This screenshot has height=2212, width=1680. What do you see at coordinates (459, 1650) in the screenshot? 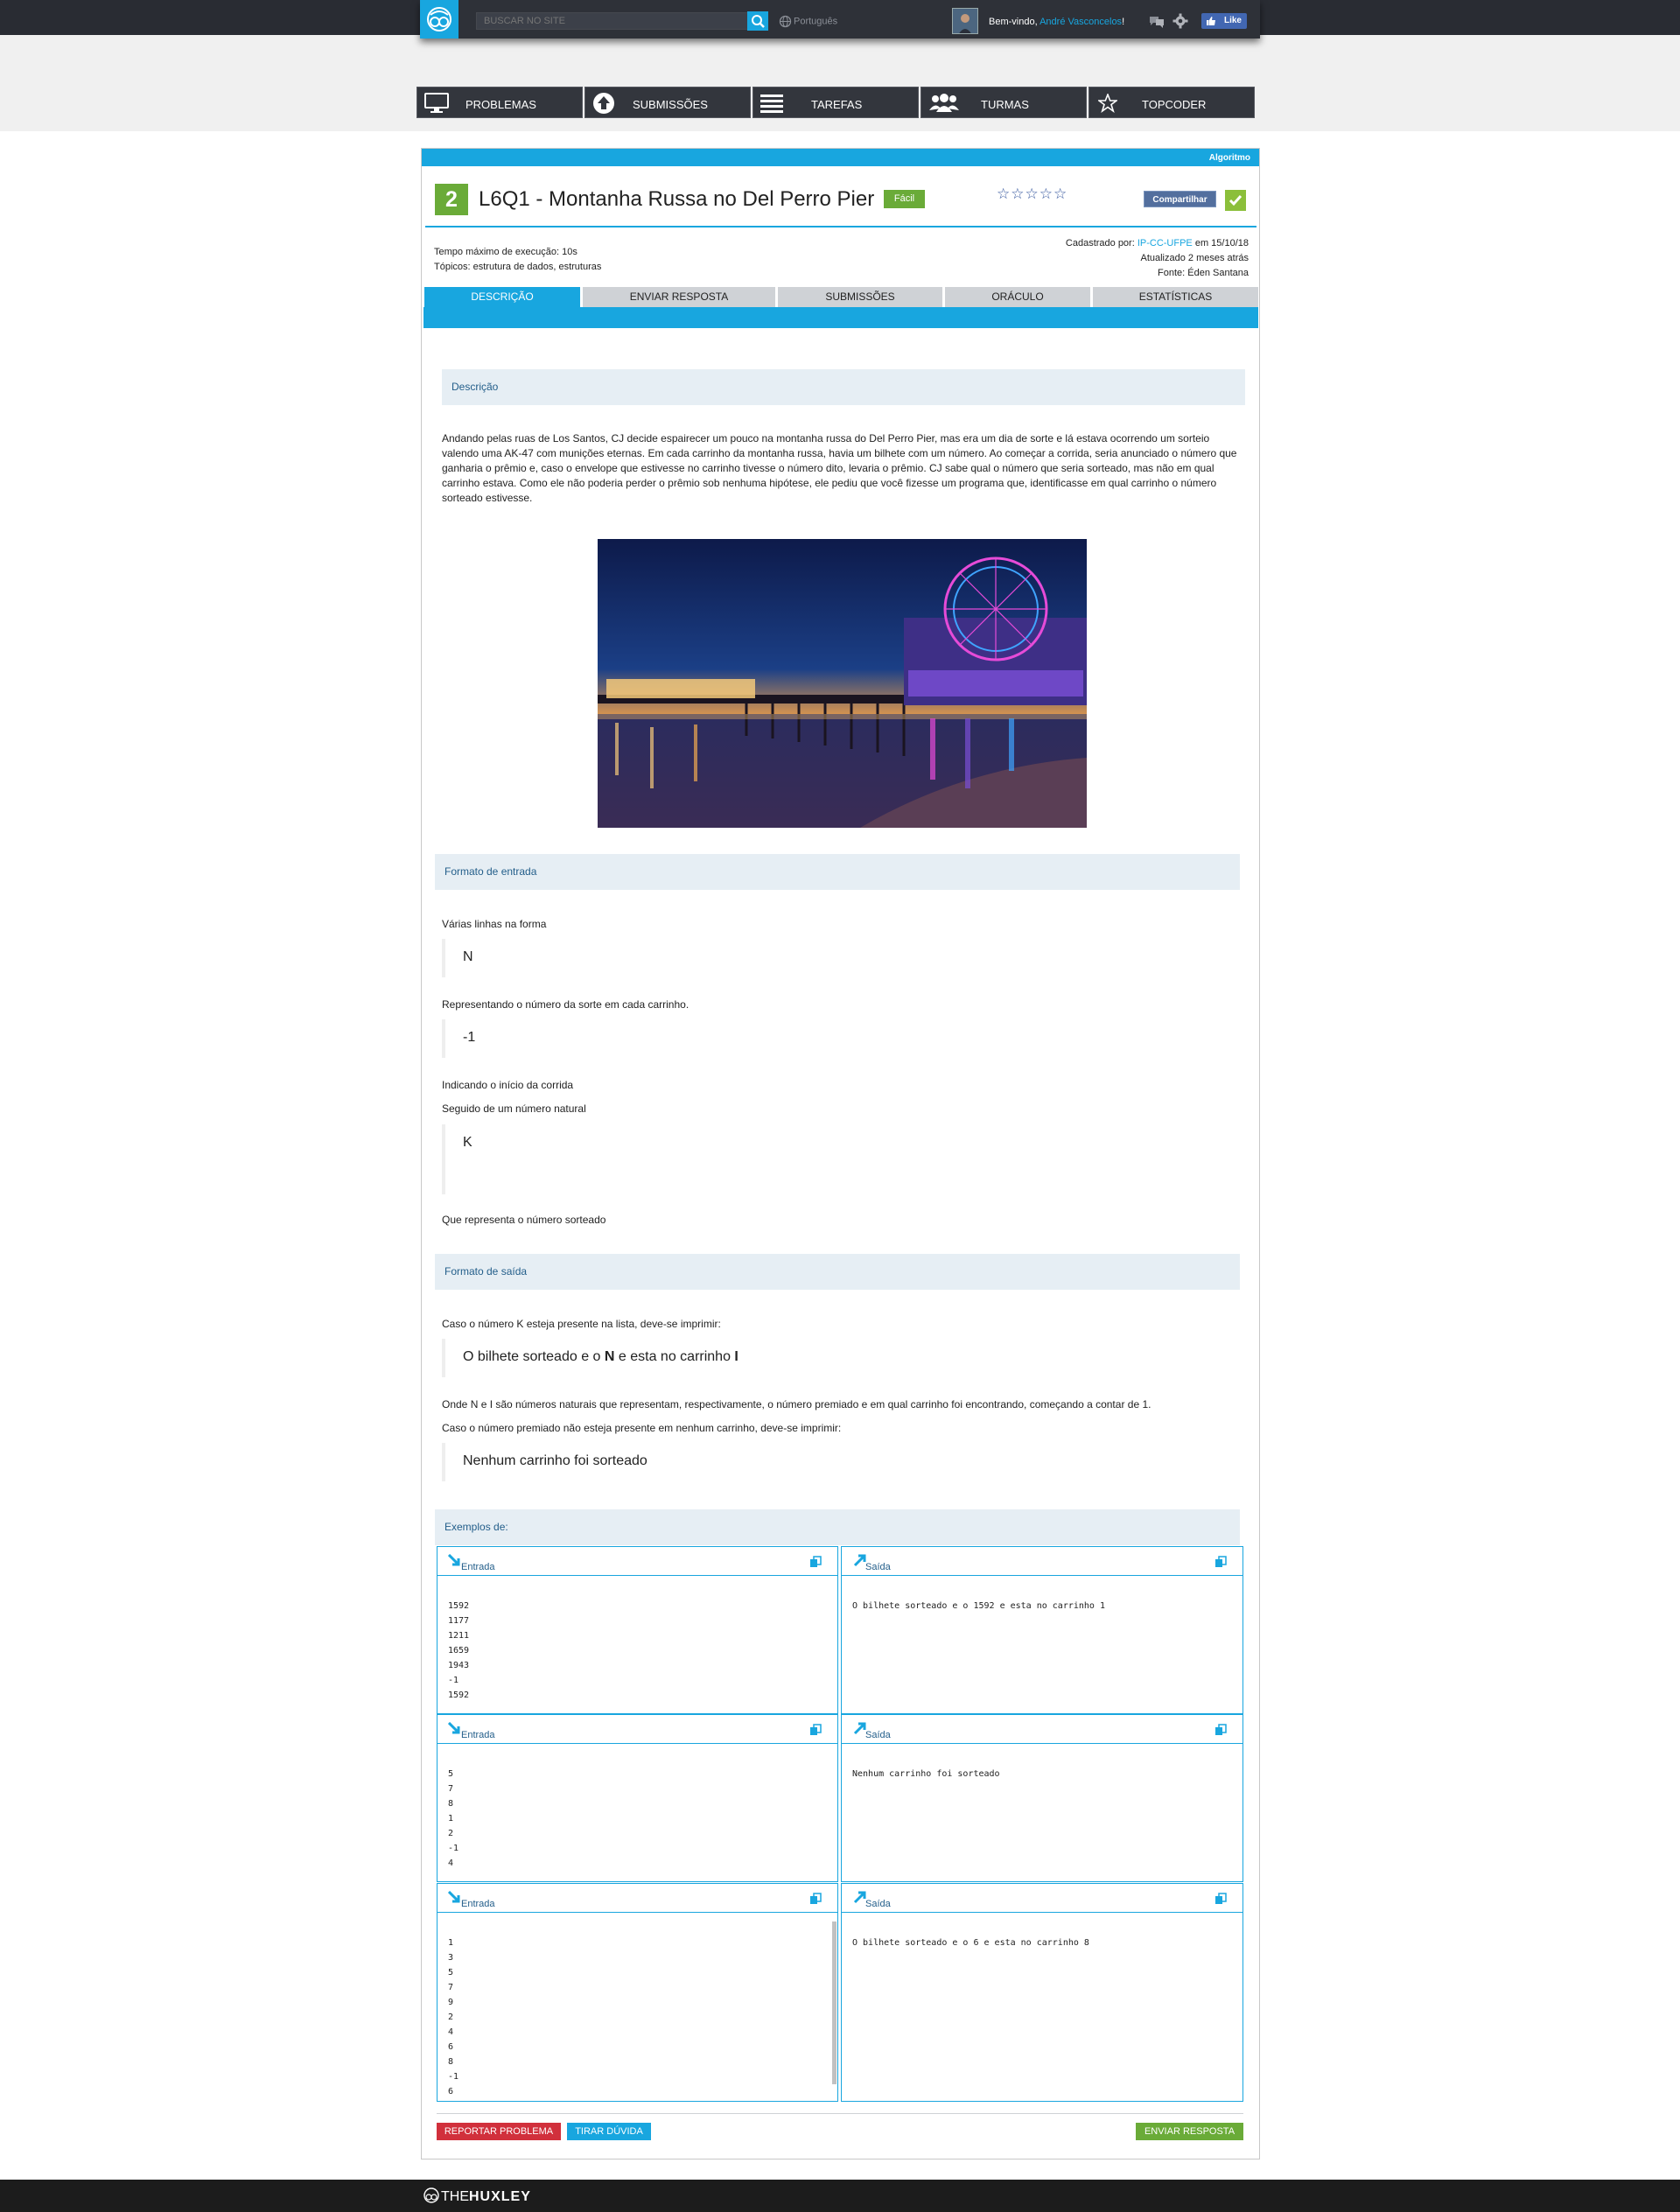
I see `example-input-text: 1592 1177 1211 1659 1943 -1 1592` at bounding box center [459, 1650].